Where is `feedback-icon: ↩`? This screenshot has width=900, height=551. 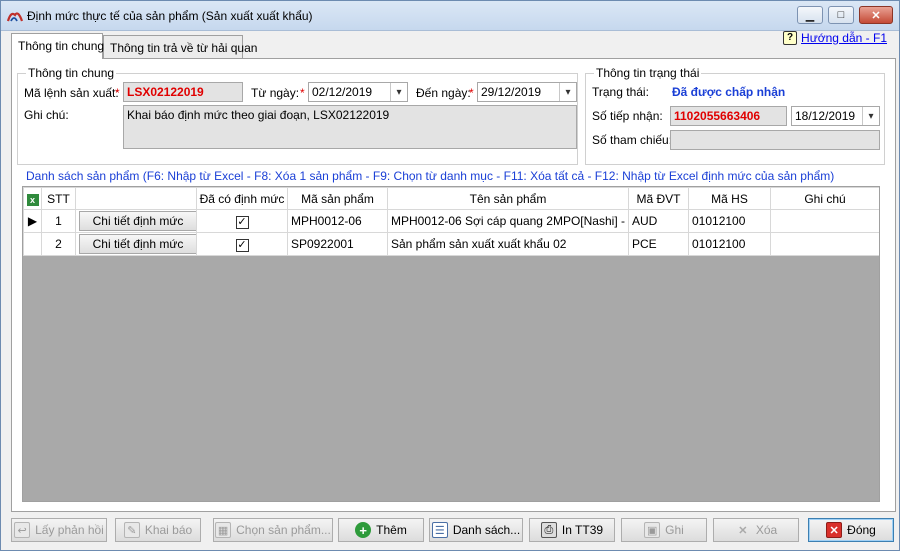 feedback-icon: ↩ is located at coordinates (22, 530).